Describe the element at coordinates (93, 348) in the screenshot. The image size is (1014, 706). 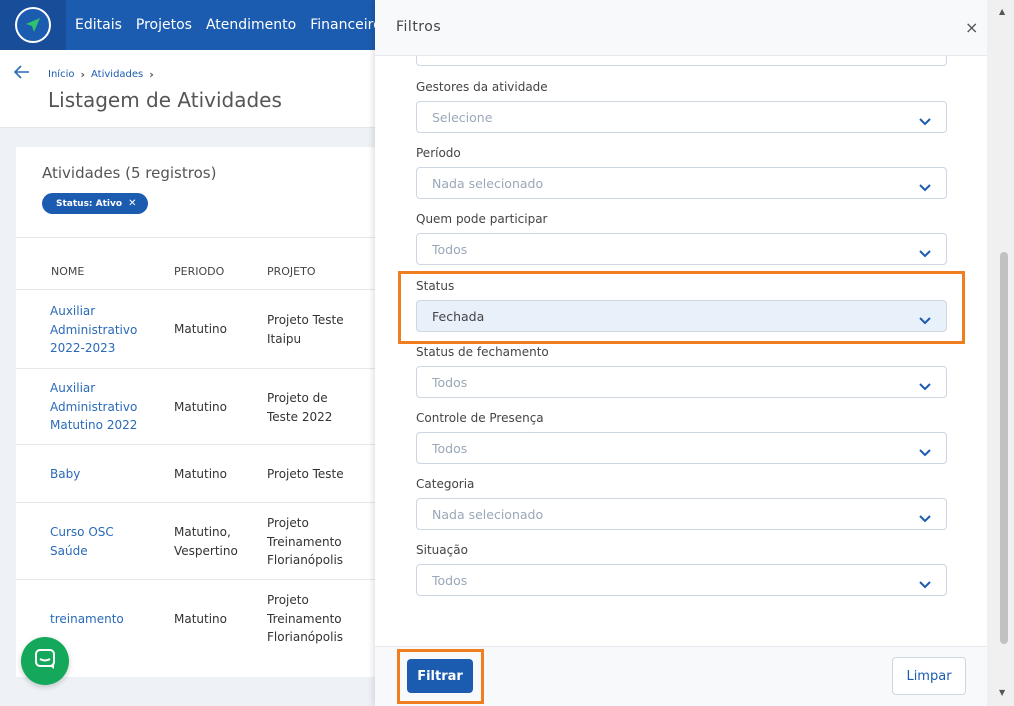
I see `cell-line: 2022-2023` at that location.